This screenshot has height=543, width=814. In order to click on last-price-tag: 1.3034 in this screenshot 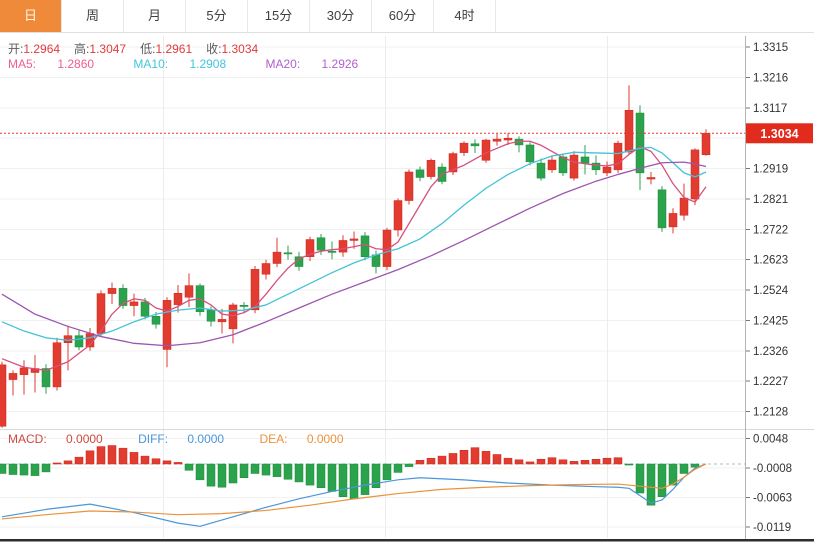, I will do `click(779, 133)`.